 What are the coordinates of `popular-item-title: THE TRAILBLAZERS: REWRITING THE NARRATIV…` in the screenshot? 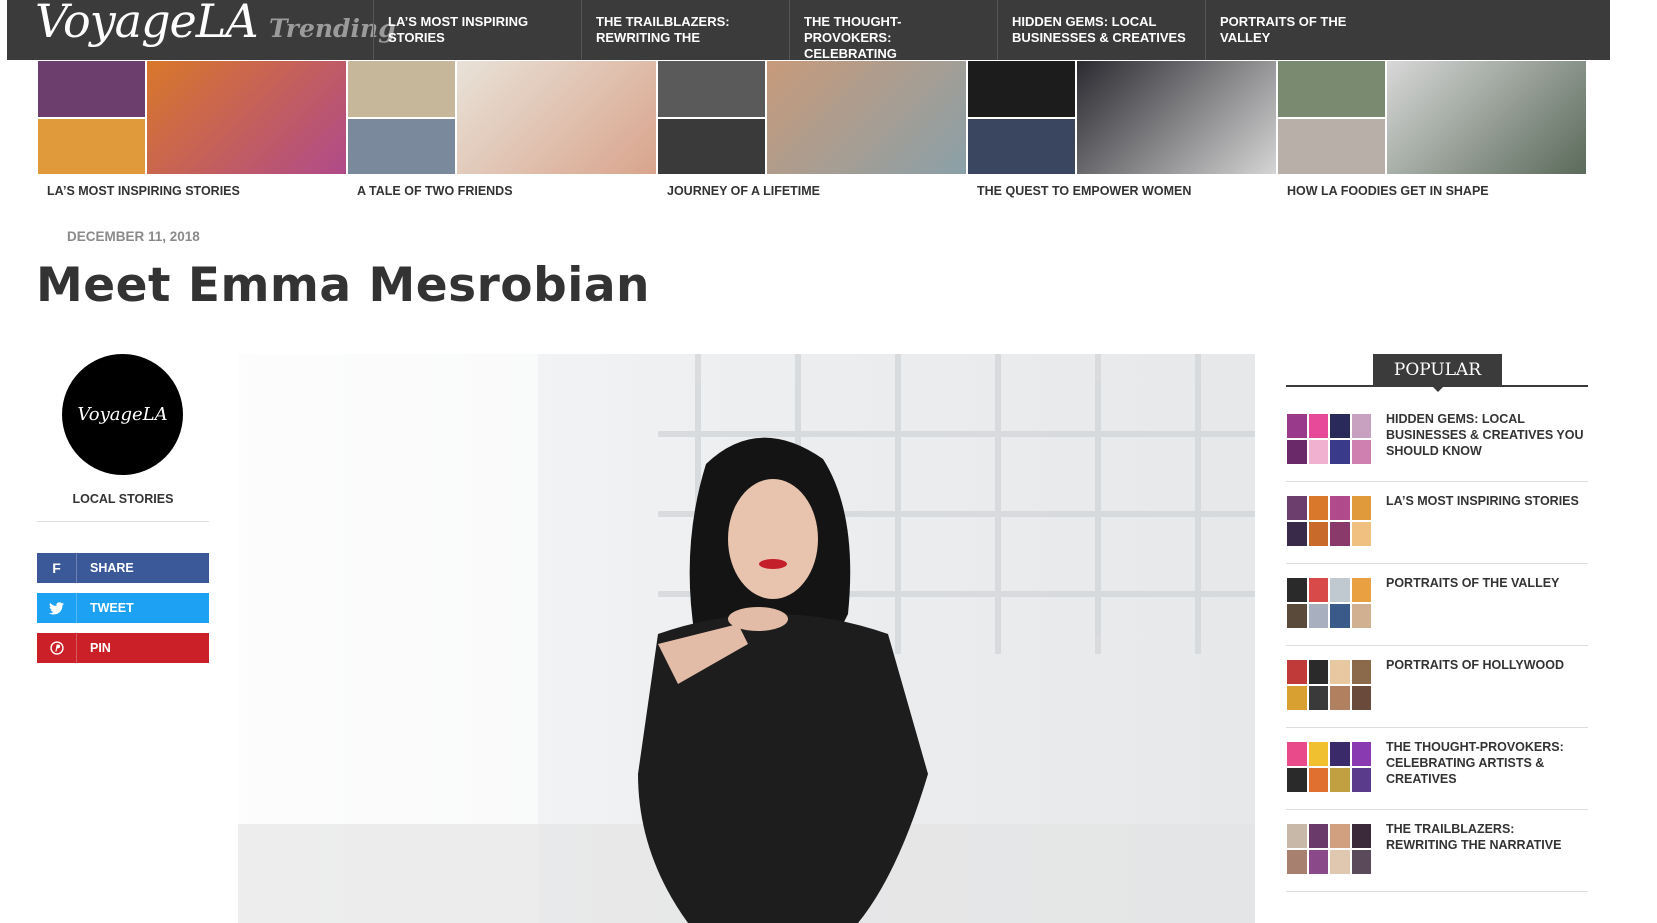 It's located at (1486, 837).